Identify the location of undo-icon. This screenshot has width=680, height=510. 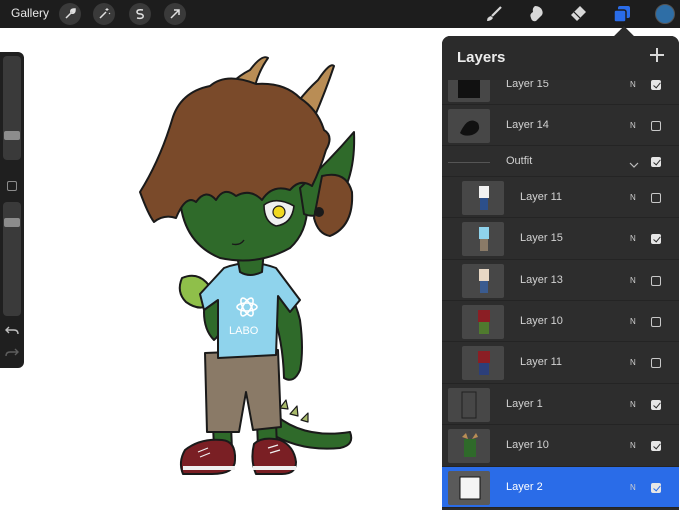
(12, 330).